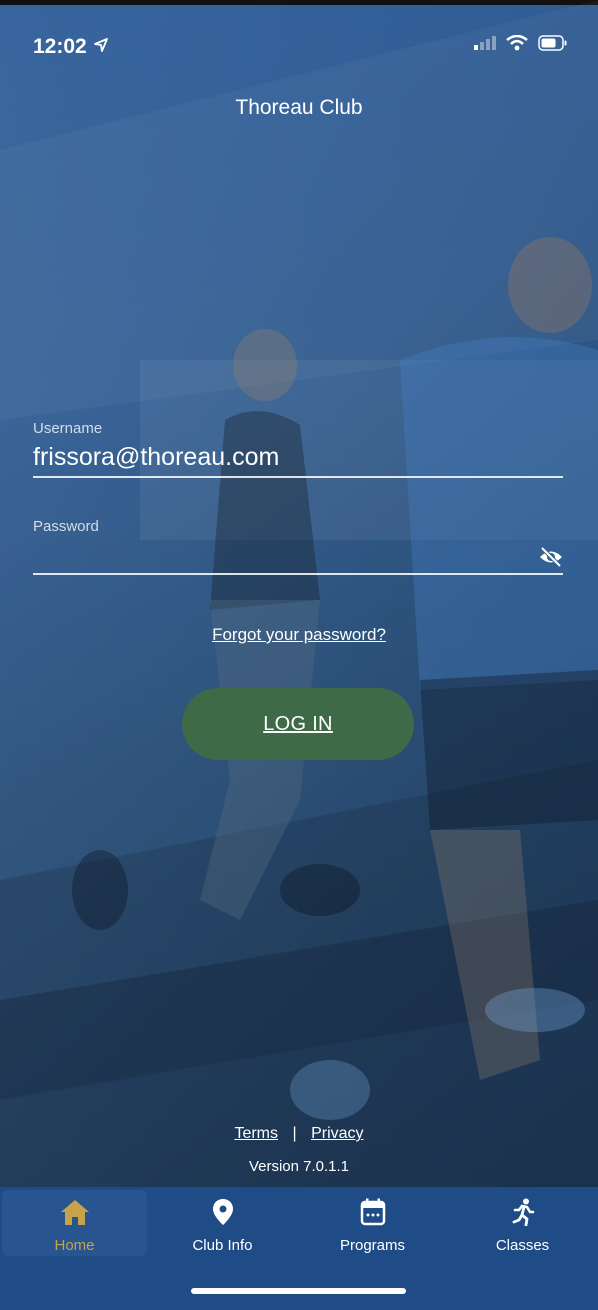  What do you see at coordinates (68, 428) in the screenshot?
I see `username-label: Username` at bounding box center [68, 428].